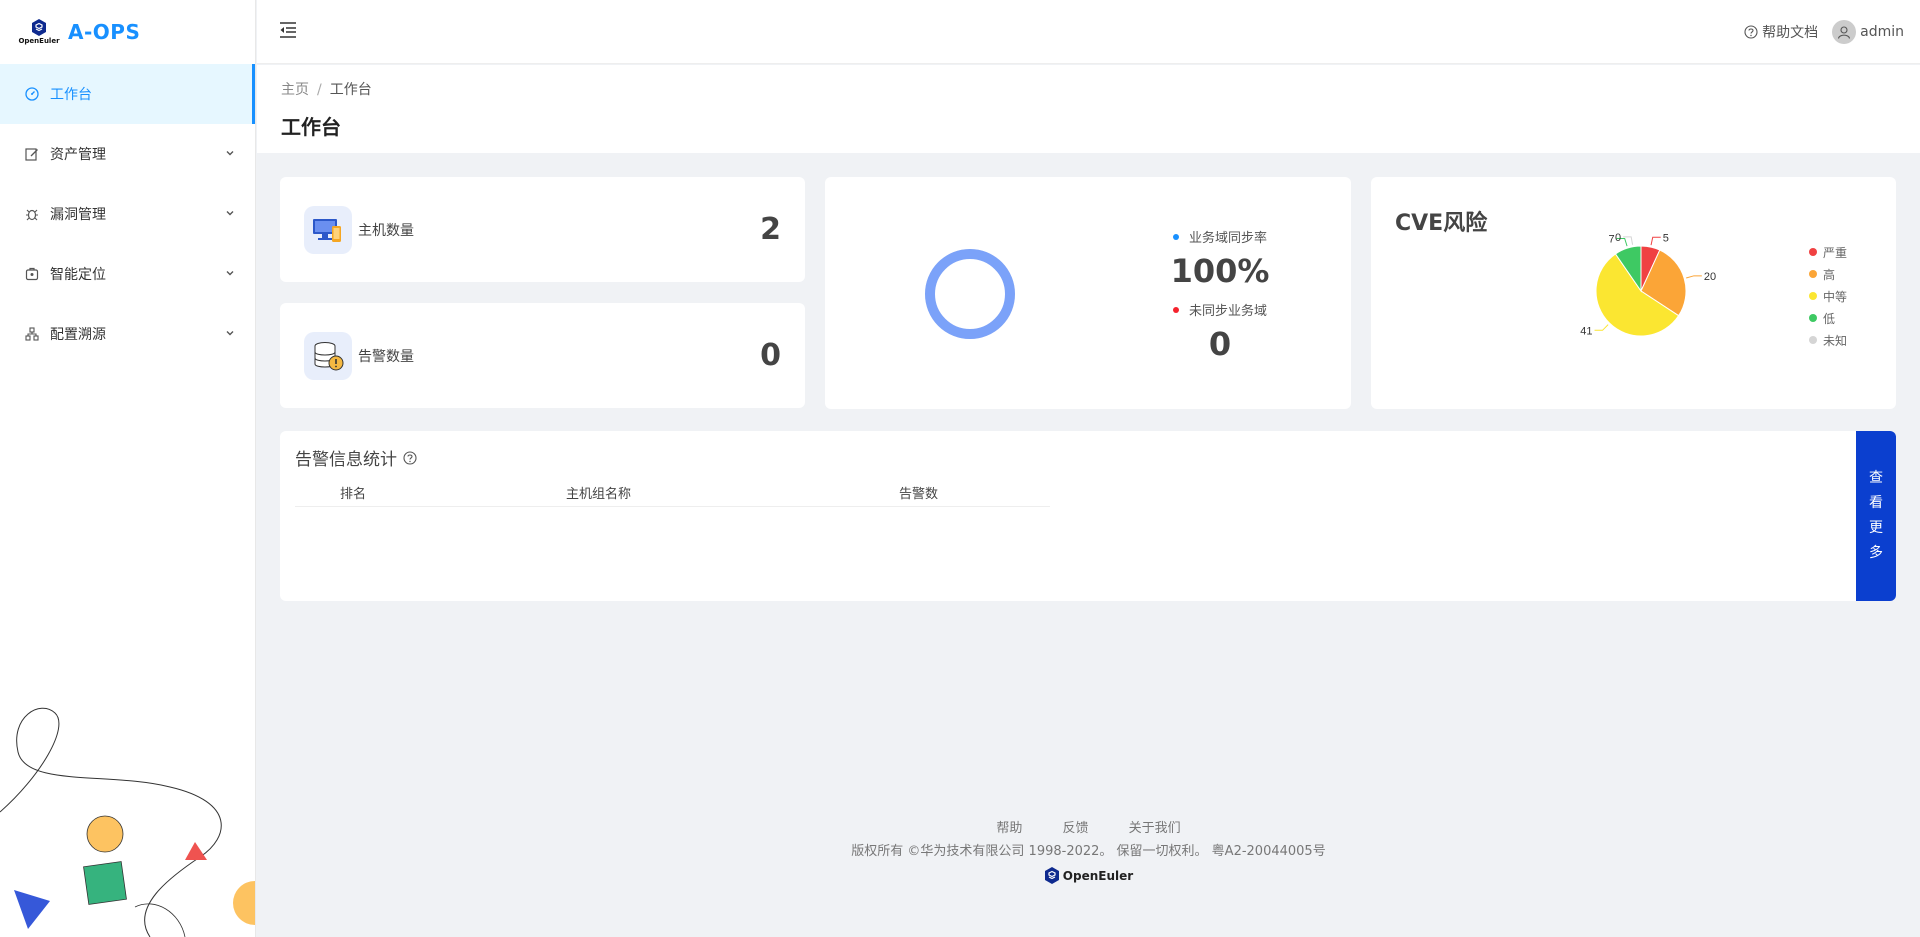 The width and height of the screenshot is (1920, 937). What do you see at coordinates (770, 355) in the screenshot?
I see `alert-count-value: 0` at bounding box center [770, 355].